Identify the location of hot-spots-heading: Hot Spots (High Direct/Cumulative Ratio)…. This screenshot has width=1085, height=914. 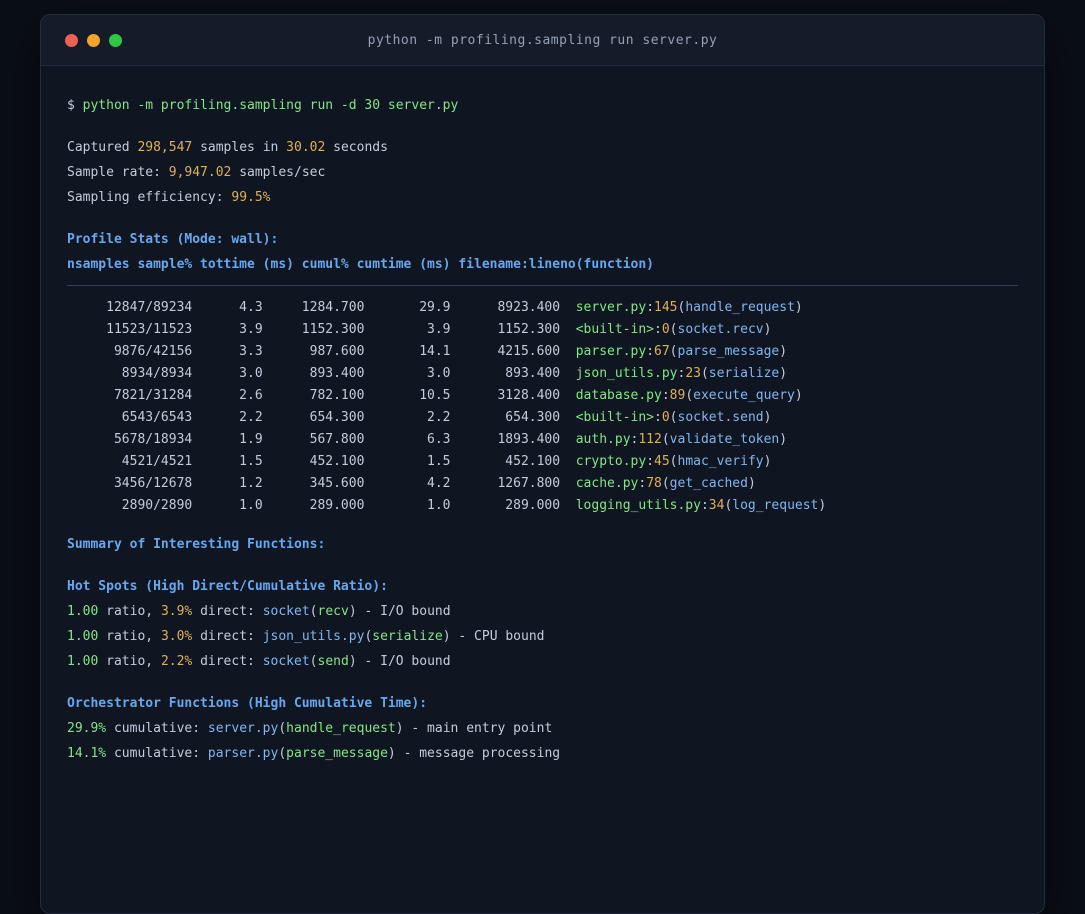
(542, 587).